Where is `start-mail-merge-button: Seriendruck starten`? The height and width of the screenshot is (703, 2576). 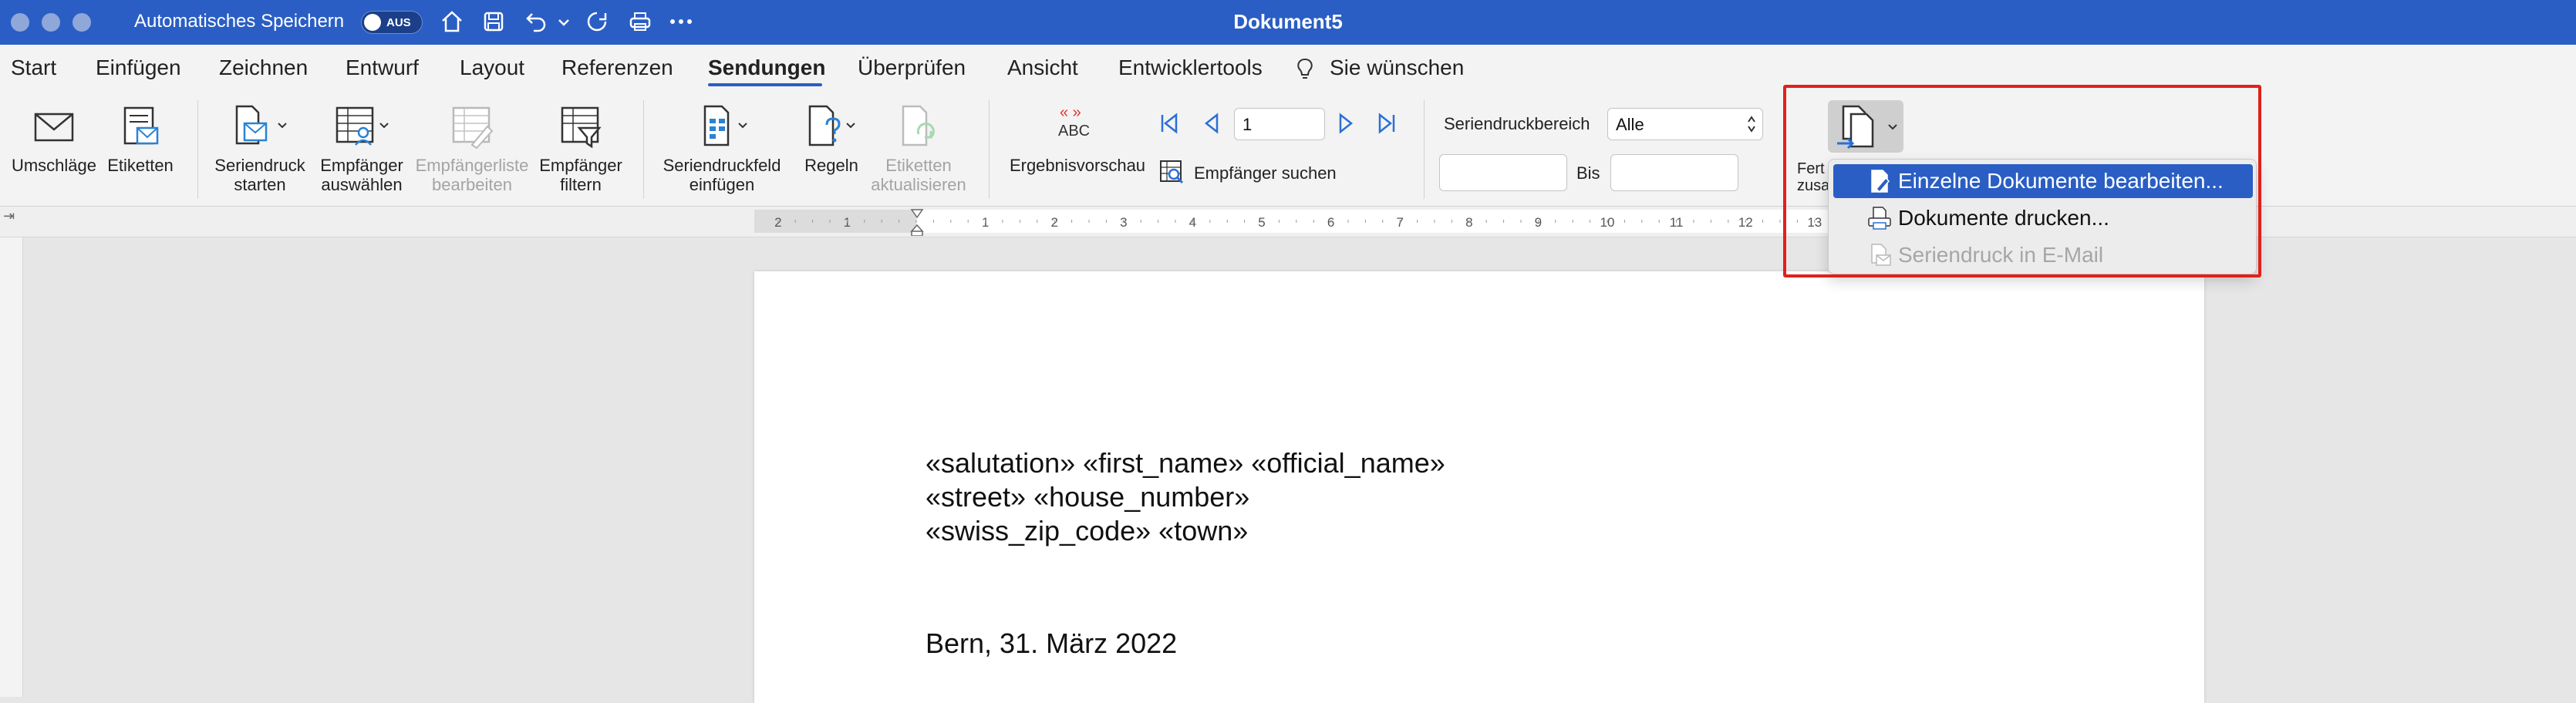
start-mail-merge-button: Seriendruck starten is located at coordinates (260, 148).